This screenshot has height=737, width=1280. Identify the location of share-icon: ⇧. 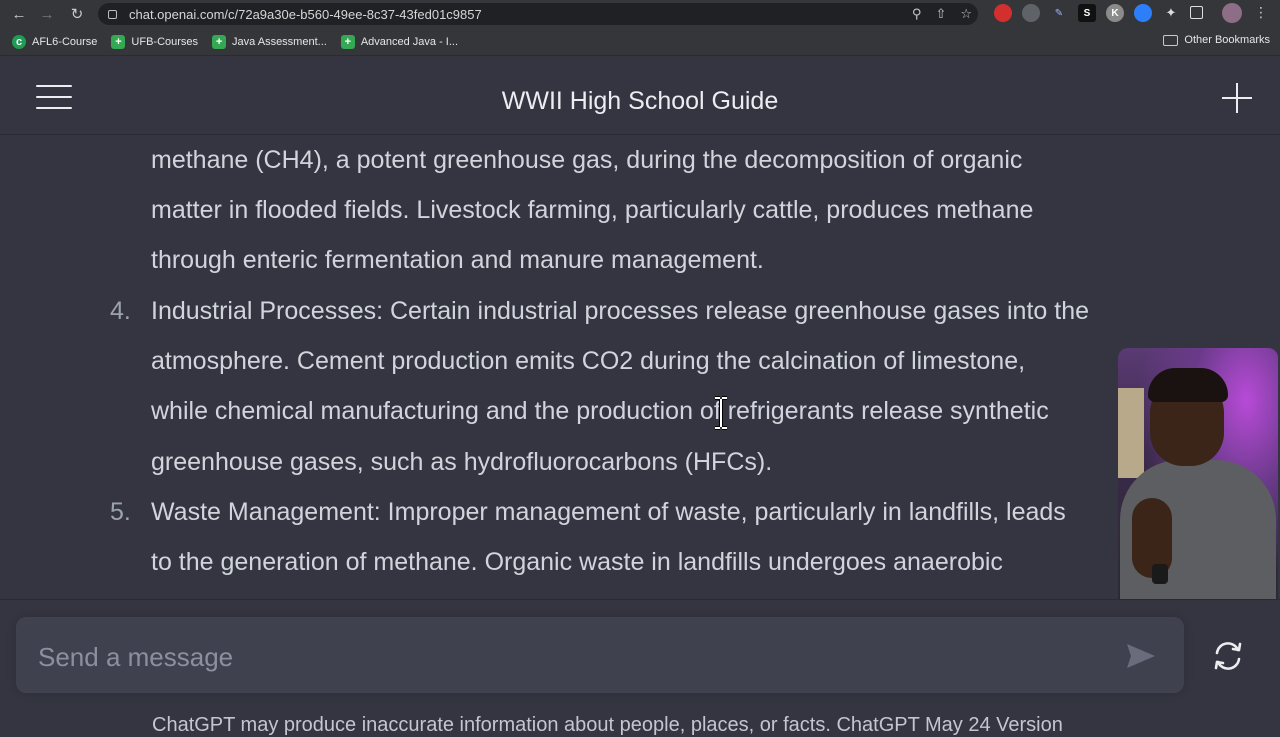
(940, 14).